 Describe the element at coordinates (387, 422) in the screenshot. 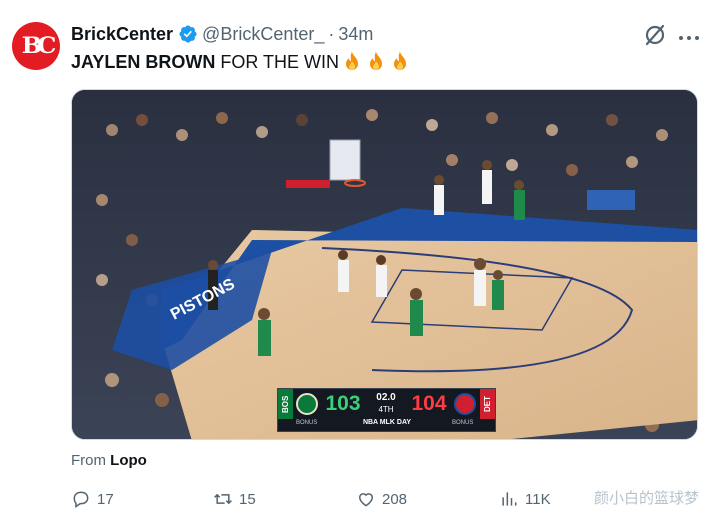

I see `event-label: NBA MLK DAY` at that location.